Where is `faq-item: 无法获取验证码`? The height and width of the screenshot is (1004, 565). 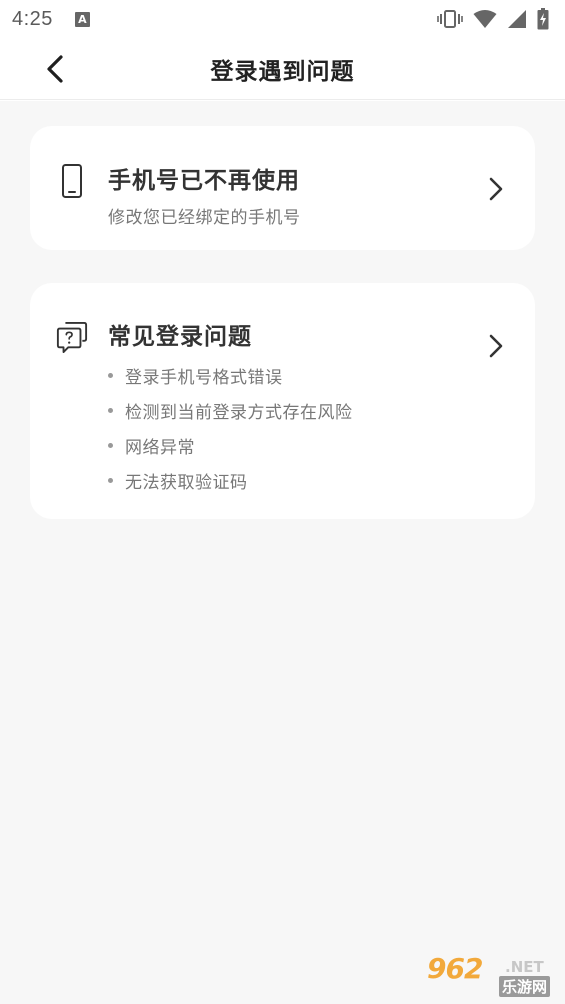
faq-item: 无法获取验证码 is located at coordinates (230, 480).